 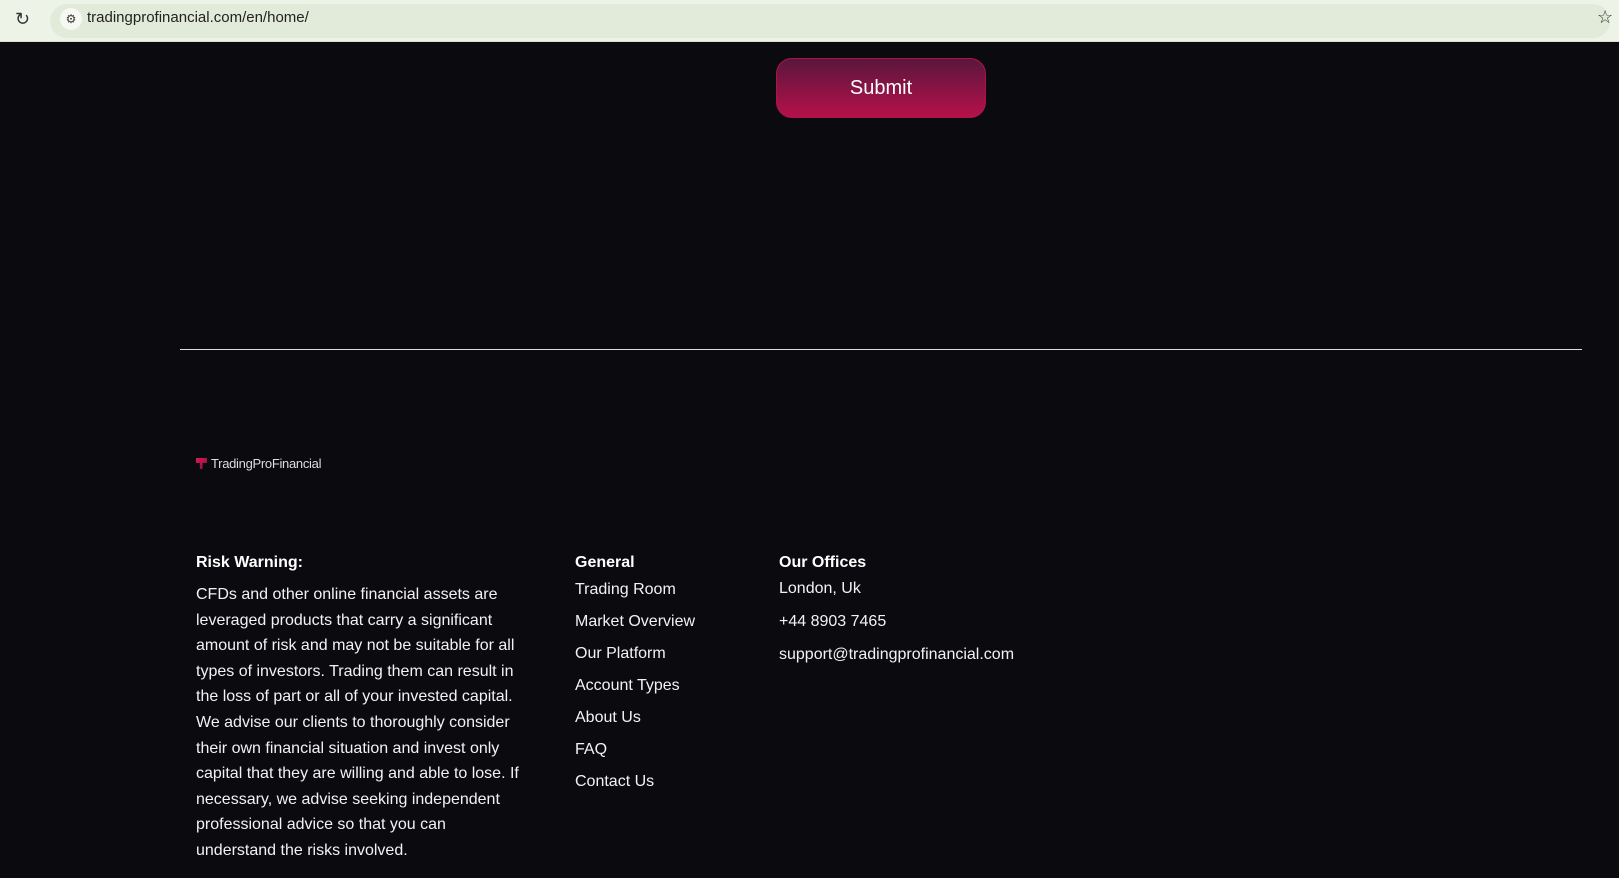 I want to click on link-trading-room: Trading Room, so click(x=635, y=590).